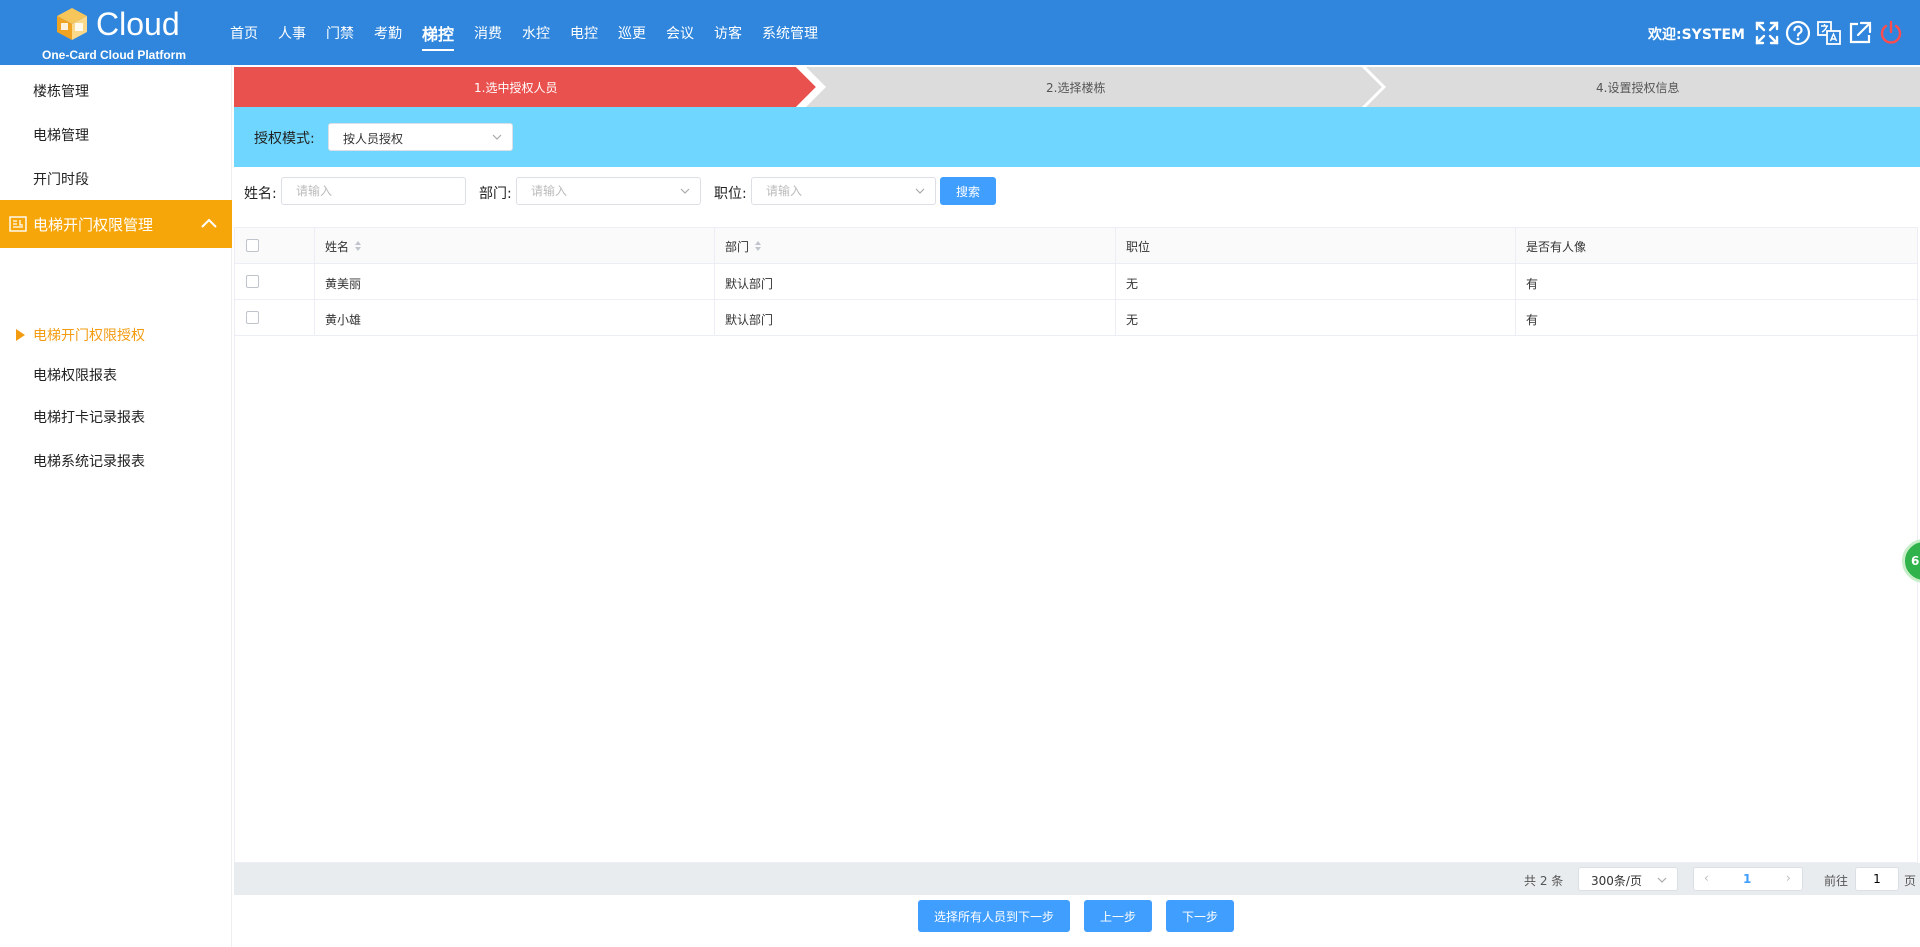 Image resolution: width=1920 pixels, height=947 pixels. Describe the element at coordinates (1798, 33) in the screenshot. I see `help-icon` at that location.